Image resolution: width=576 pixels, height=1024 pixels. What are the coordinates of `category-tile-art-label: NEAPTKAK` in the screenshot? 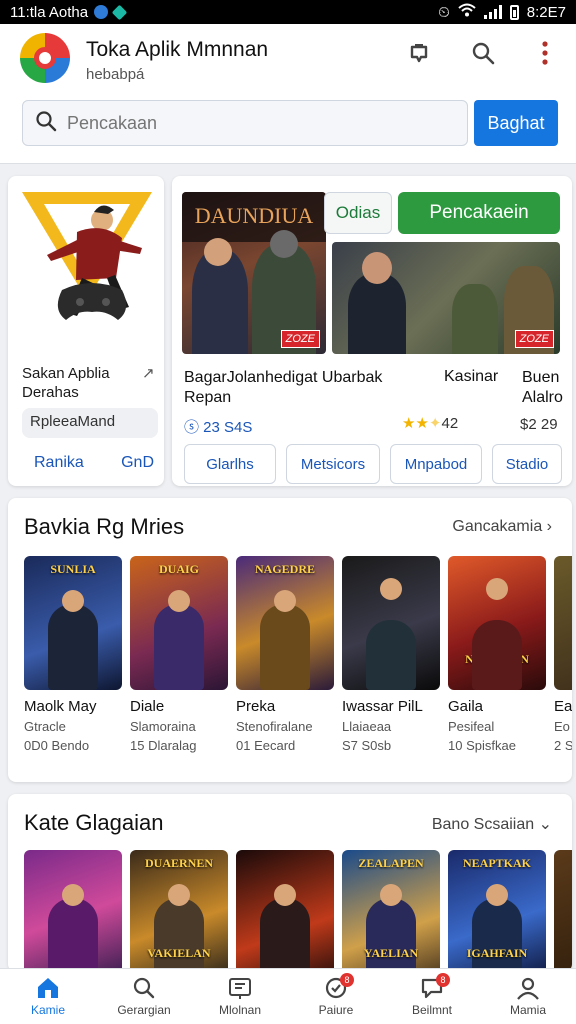 It's located at (496, 863).